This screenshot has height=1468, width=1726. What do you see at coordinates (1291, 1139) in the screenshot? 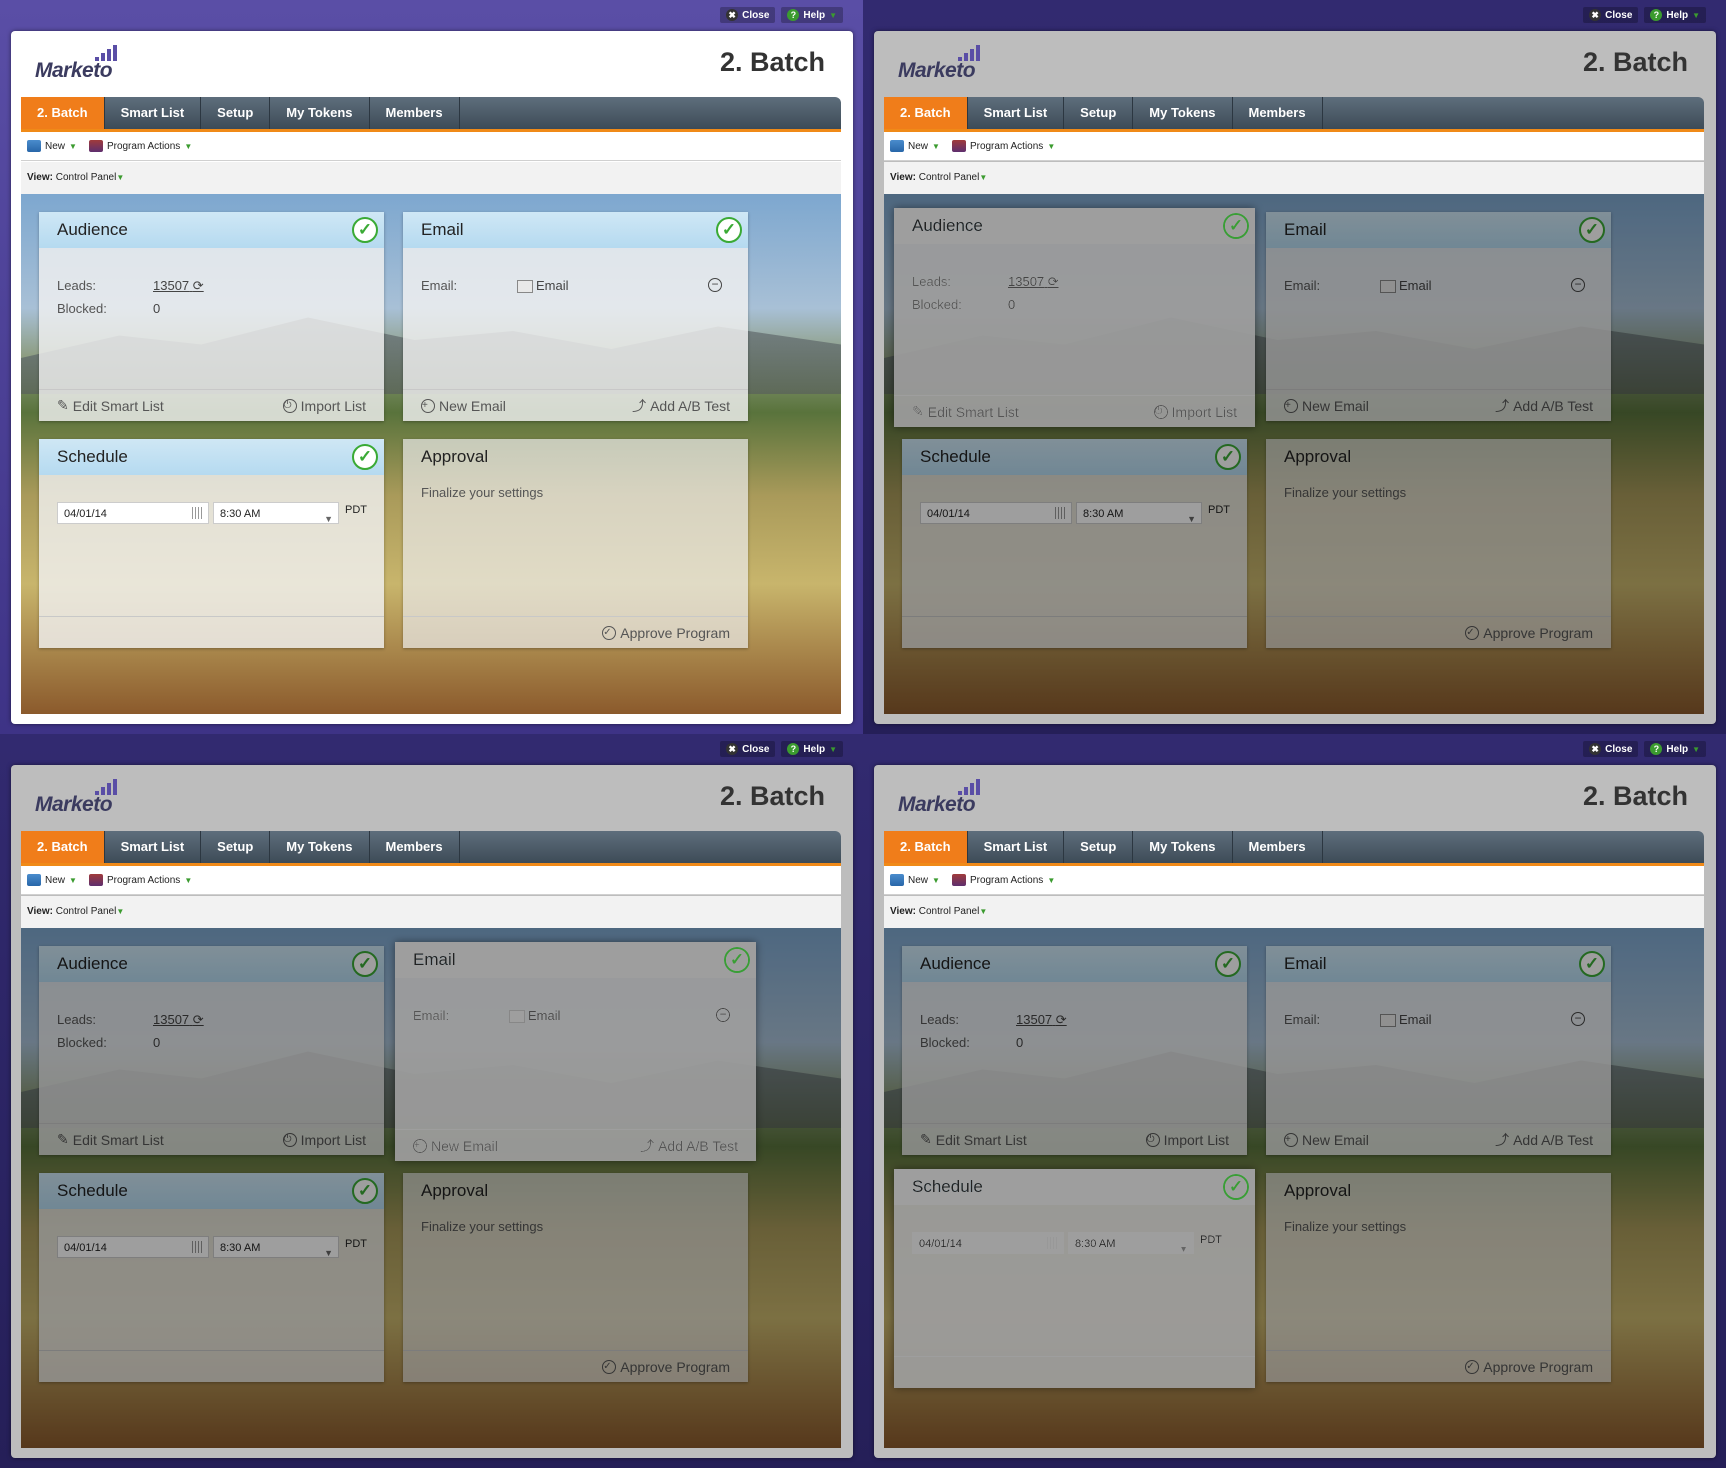
I see `plus-circle-icon: +` at bounding box center [1291, 1139].